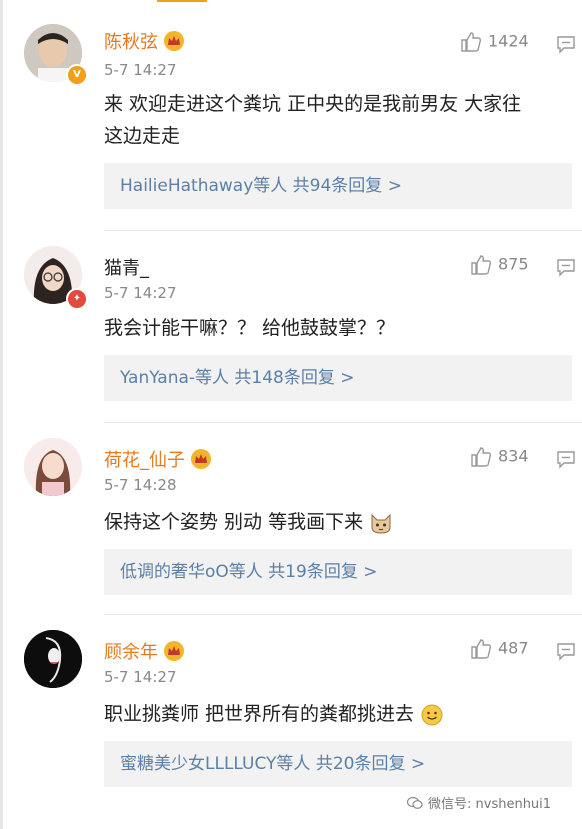  I want to click on wechat-logo-icon, so click(414, 805).